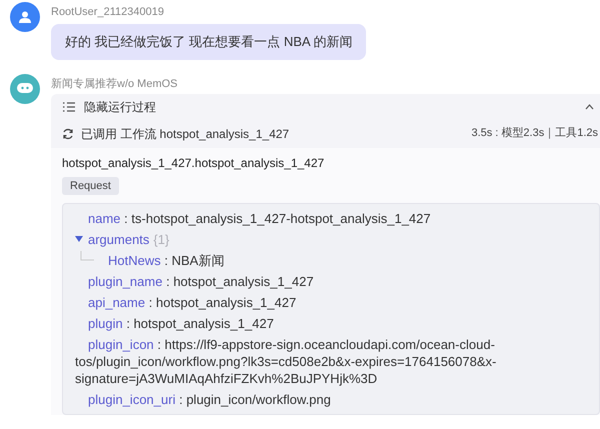 The width and height of the screenshot is (600, 429). What do you see at coordinates (181, 323) in the screenshot?
I see `param-line: plugin : hotspot_analysis_1_427` at bounding box center [181, 323].